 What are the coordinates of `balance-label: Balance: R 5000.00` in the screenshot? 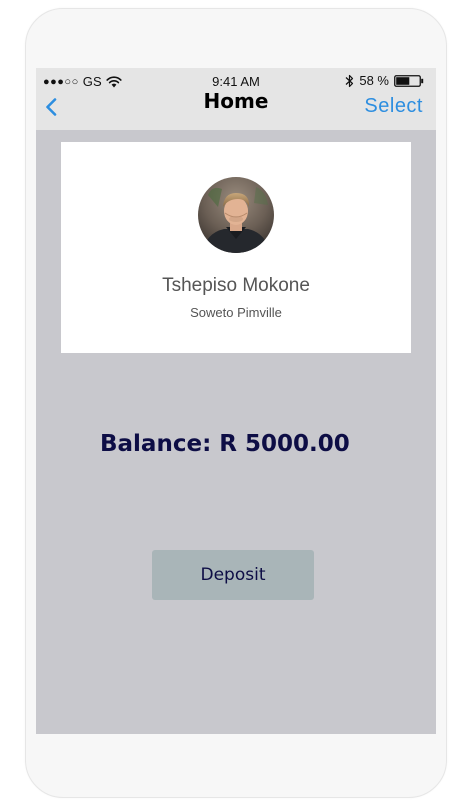 It's located at (225, 444).